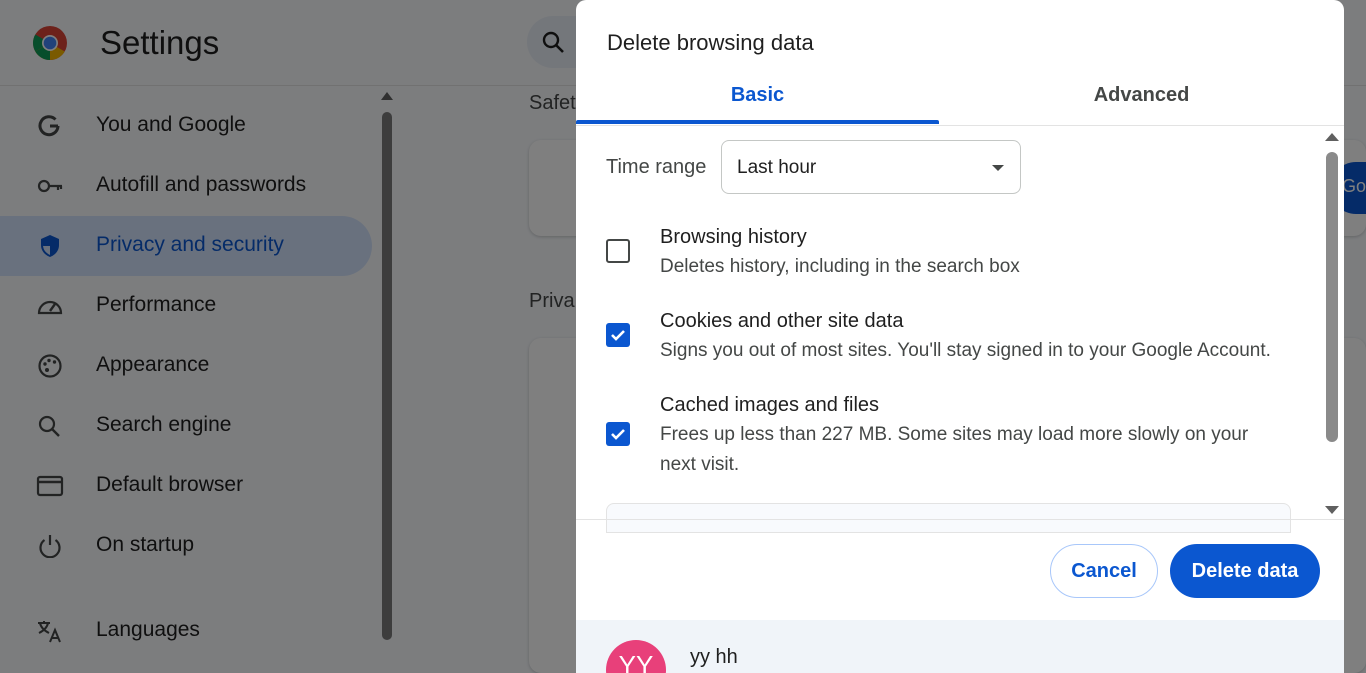 The width and height of the screenshot is (1366, 673). Describe the element at coordinates (710, 42) in the screenshot. I see `dialog-title: Delete browsing data` at that location.